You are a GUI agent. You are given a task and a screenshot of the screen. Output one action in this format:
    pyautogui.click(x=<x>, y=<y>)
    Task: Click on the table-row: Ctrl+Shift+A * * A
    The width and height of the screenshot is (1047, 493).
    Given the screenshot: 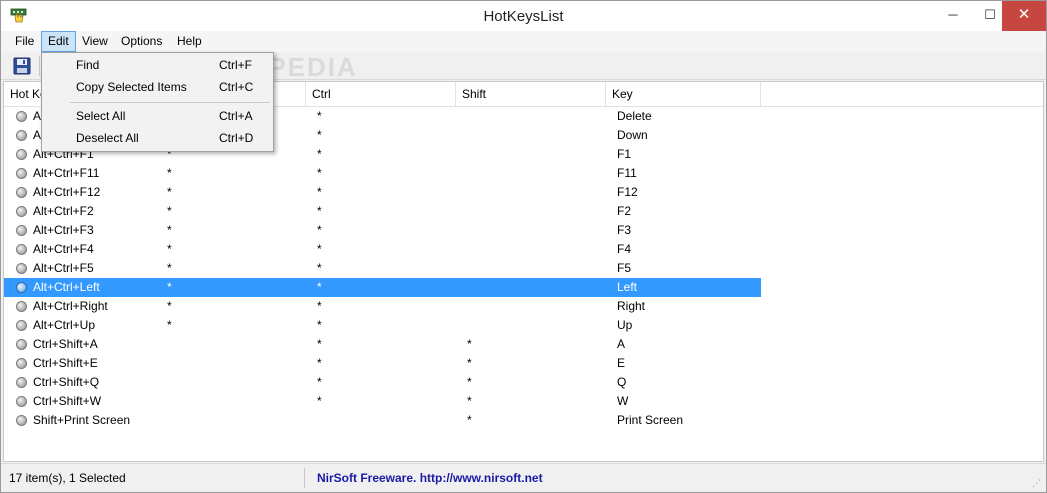 What is the action you would take?
    pyautogui.click(x=382, y=344)
    